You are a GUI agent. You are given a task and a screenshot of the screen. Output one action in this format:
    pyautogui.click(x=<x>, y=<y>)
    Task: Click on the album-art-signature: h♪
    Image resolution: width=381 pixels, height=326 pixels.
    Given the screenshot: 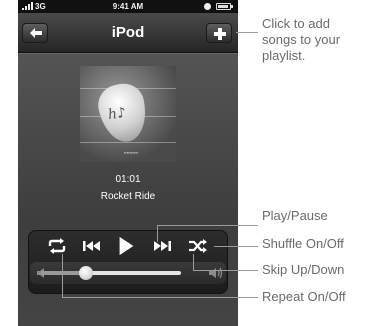 What is the action you would take?
    pyautogui.click(x=116, y=114)
    